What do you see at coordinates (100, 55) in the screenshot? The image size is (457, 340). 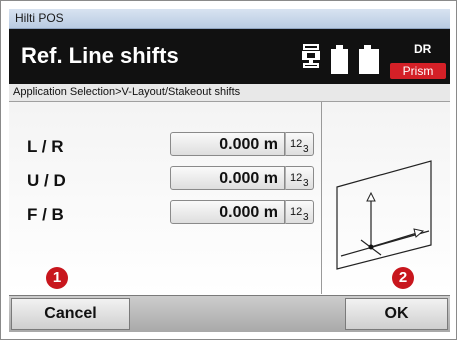 I see `page-title: Ref. Line shifts` at bounding box center [100, 55].